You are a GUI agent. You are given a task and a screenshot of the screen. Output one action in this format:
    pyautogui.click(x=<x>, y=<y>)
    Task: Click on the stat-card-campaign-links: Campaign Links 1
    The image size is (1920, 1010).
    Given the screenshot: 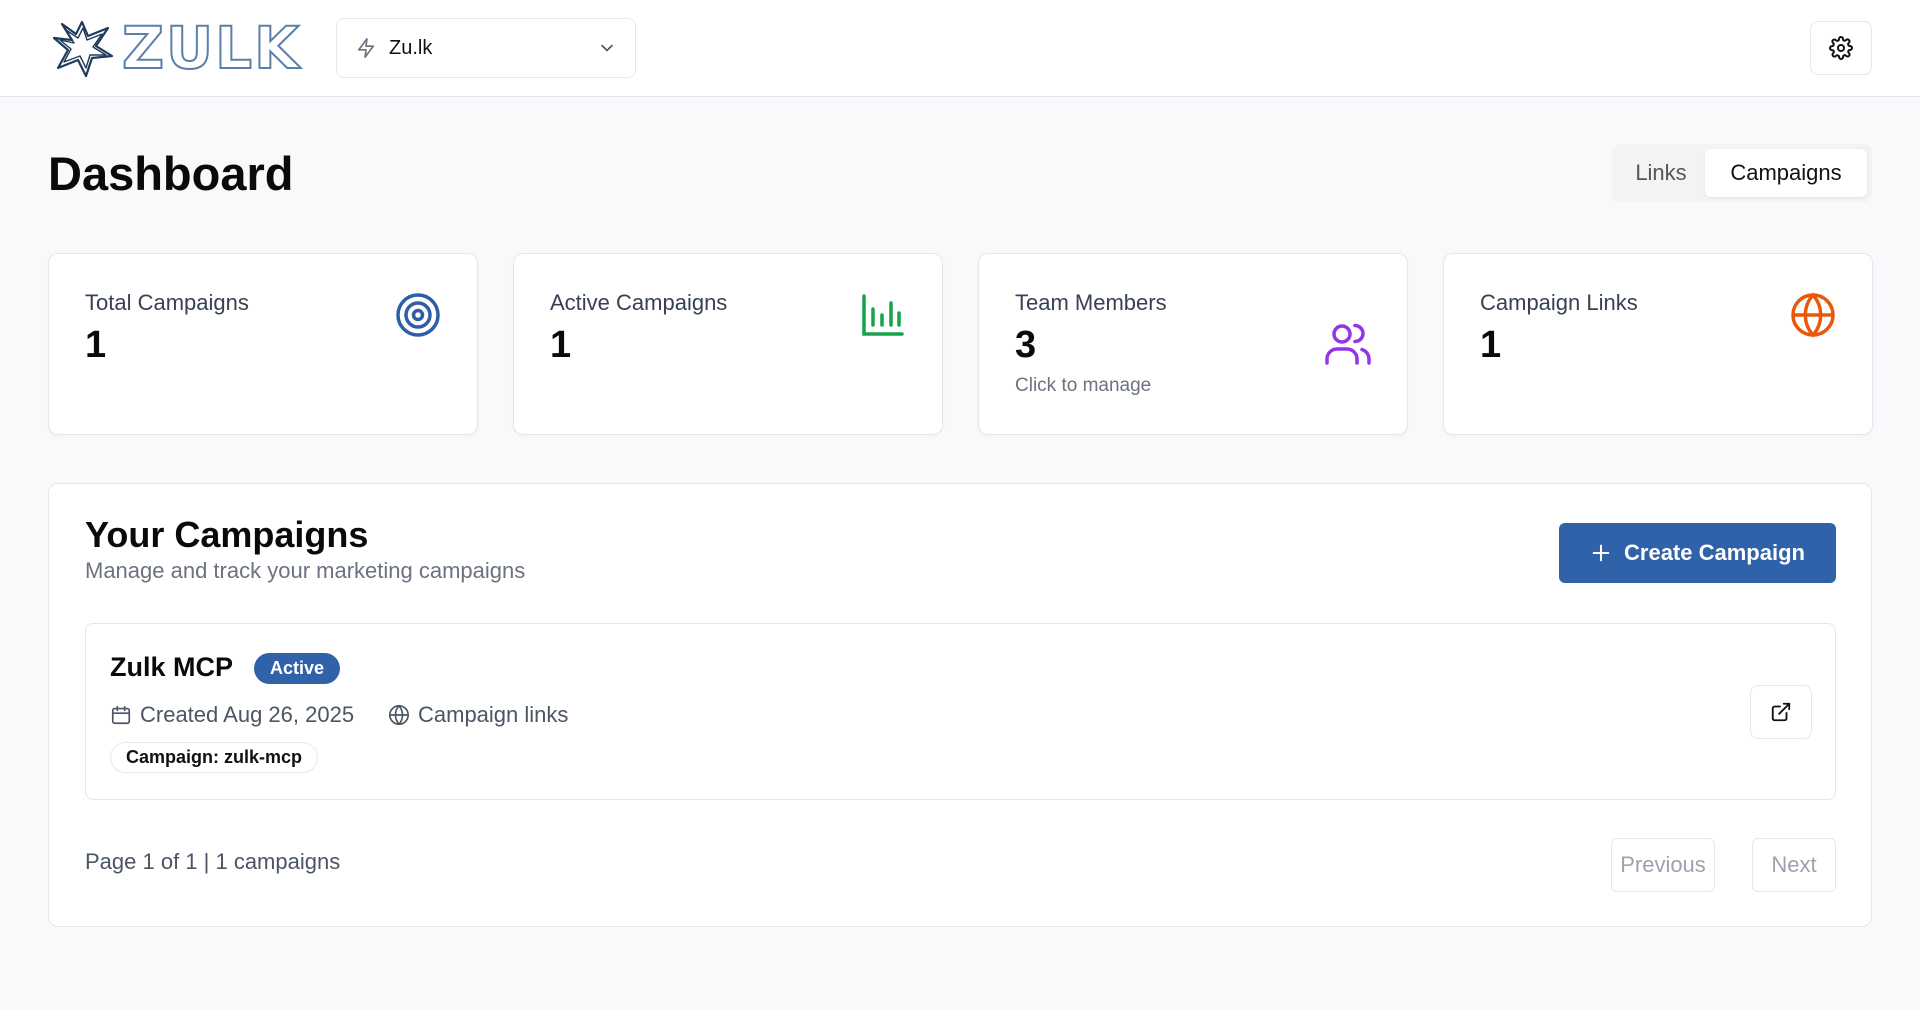 What is the action you would take?
    pyautogui.click(x=1658, y=344)
    